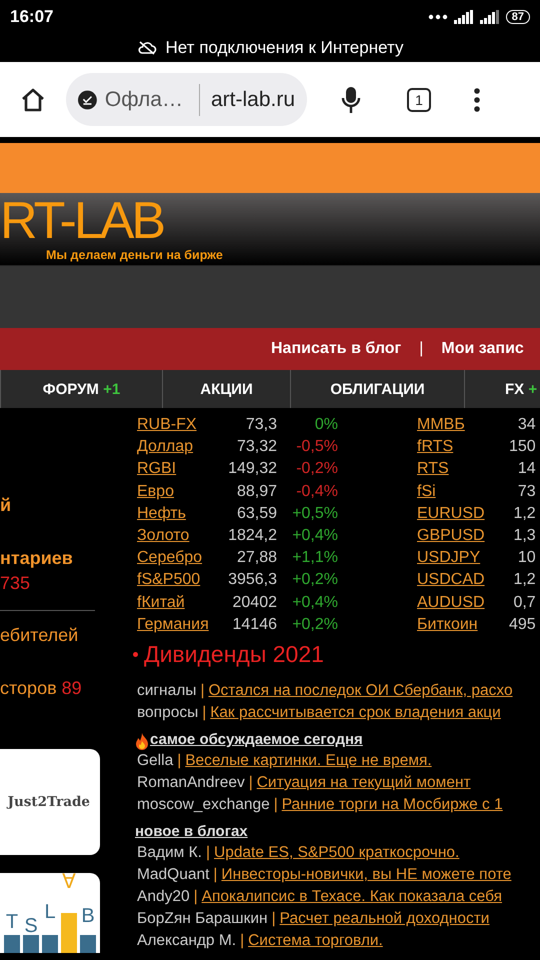  I want to click on ticker-change: -0,2%, so click(316, 469).